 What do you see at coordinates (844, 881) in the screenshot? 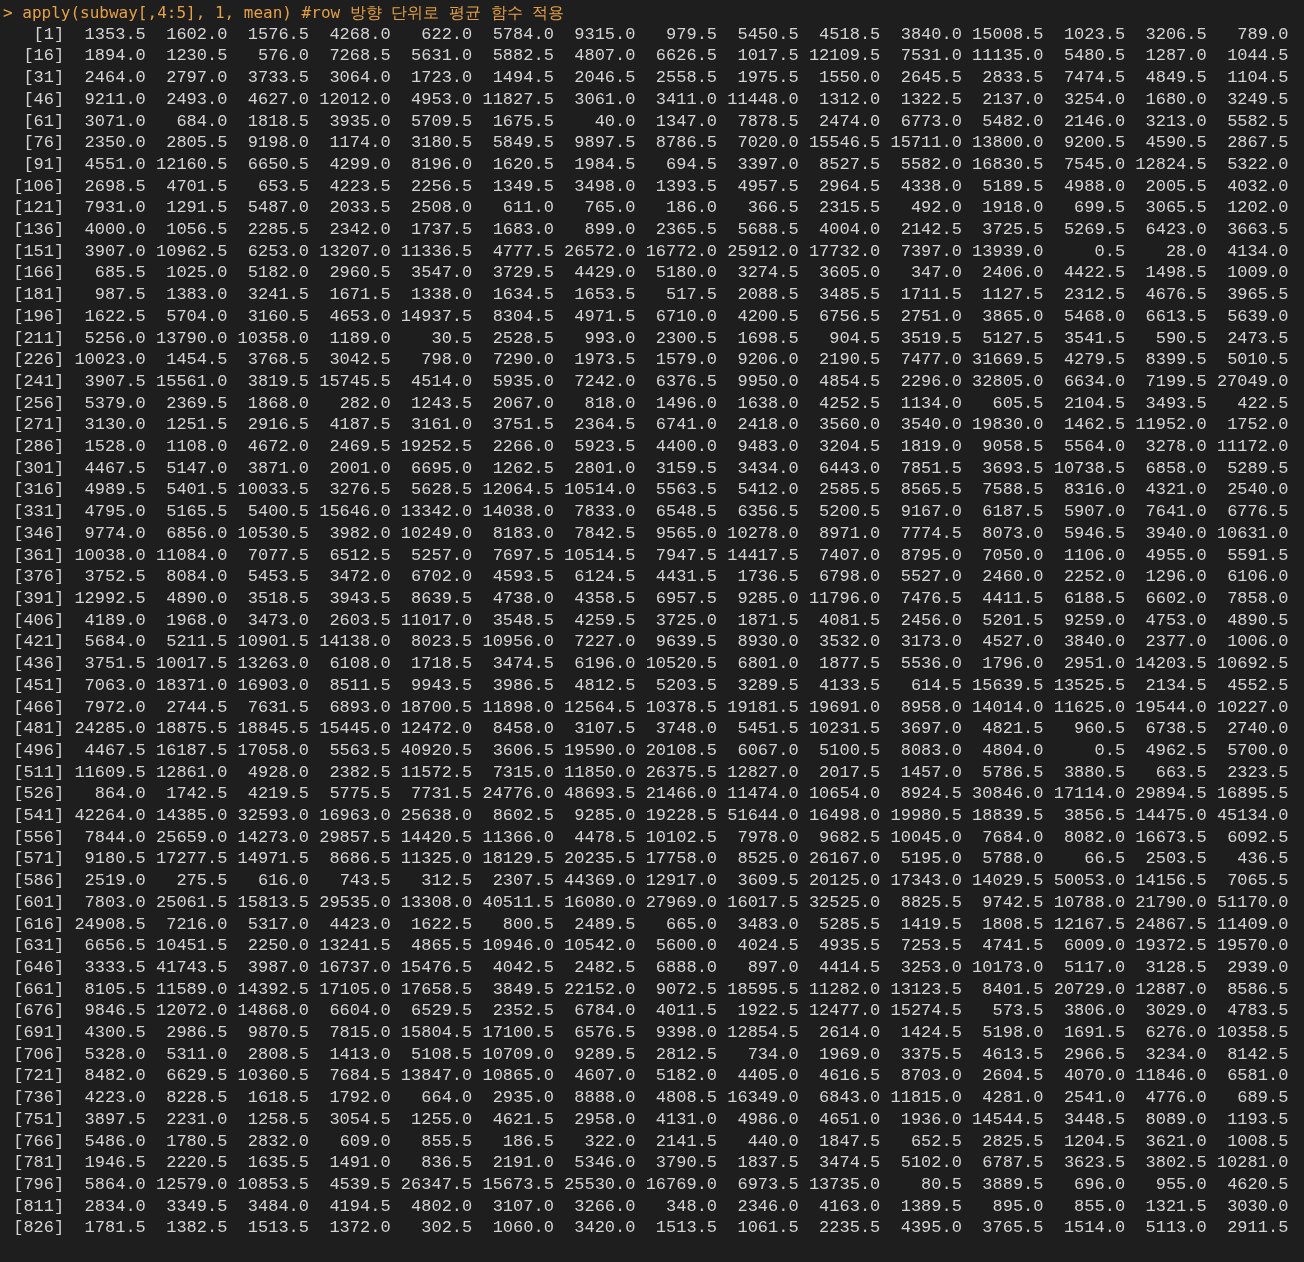
I see `value-text: 20125.0` at bounding box center [844, 881].